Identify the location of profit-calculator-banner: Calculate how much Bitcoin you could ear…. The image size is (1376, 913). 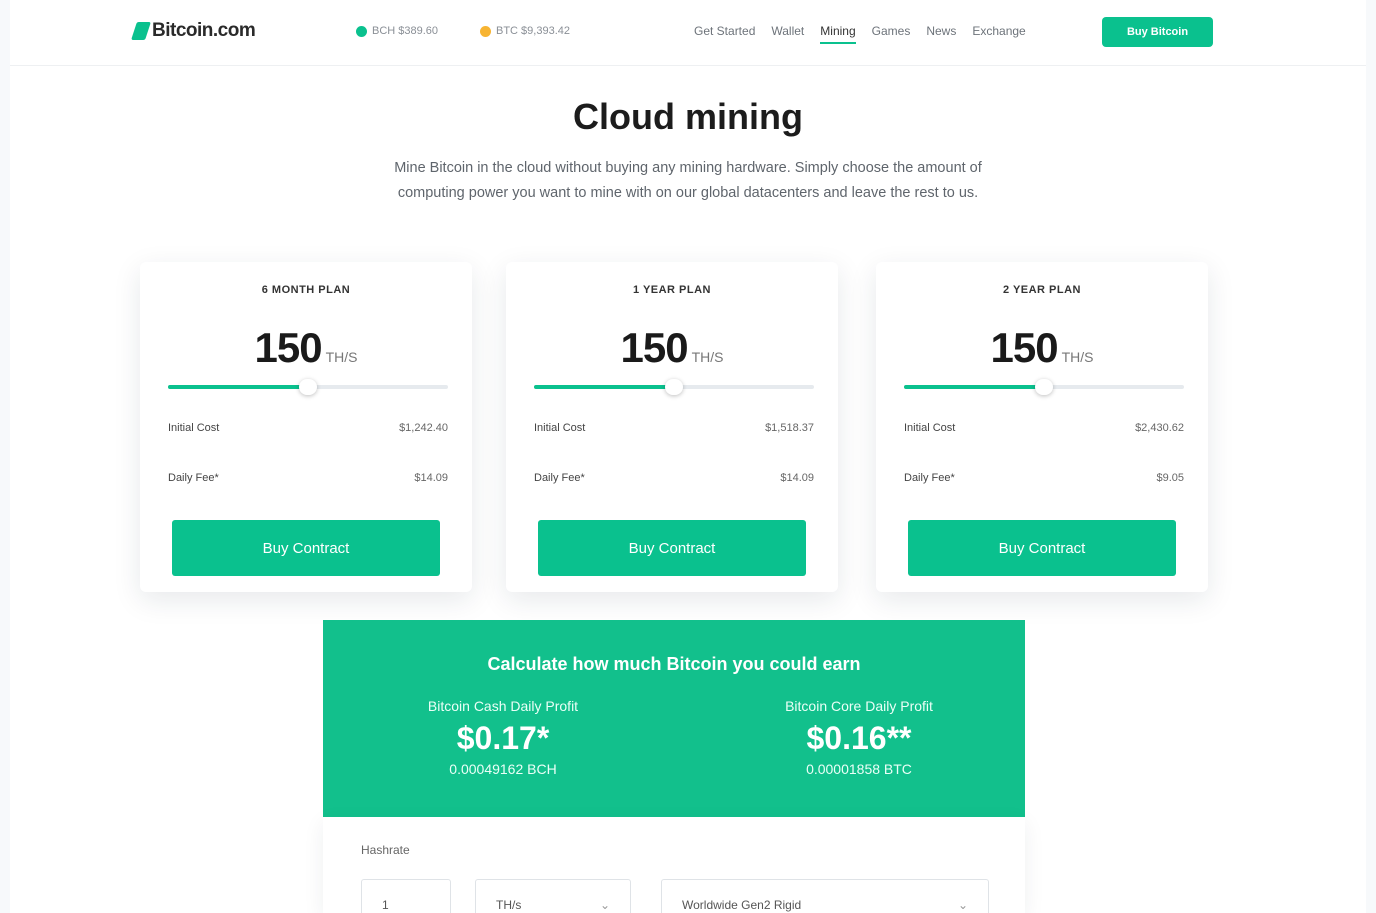
(674, 718).